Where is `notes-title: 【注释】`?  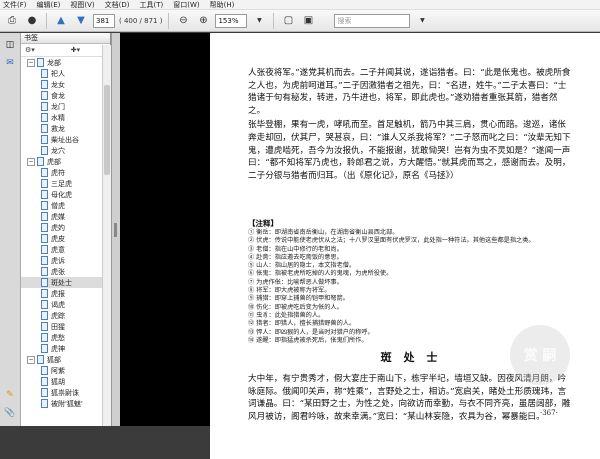 notes-title: 【注释】 is located at coordinates (263, 223).